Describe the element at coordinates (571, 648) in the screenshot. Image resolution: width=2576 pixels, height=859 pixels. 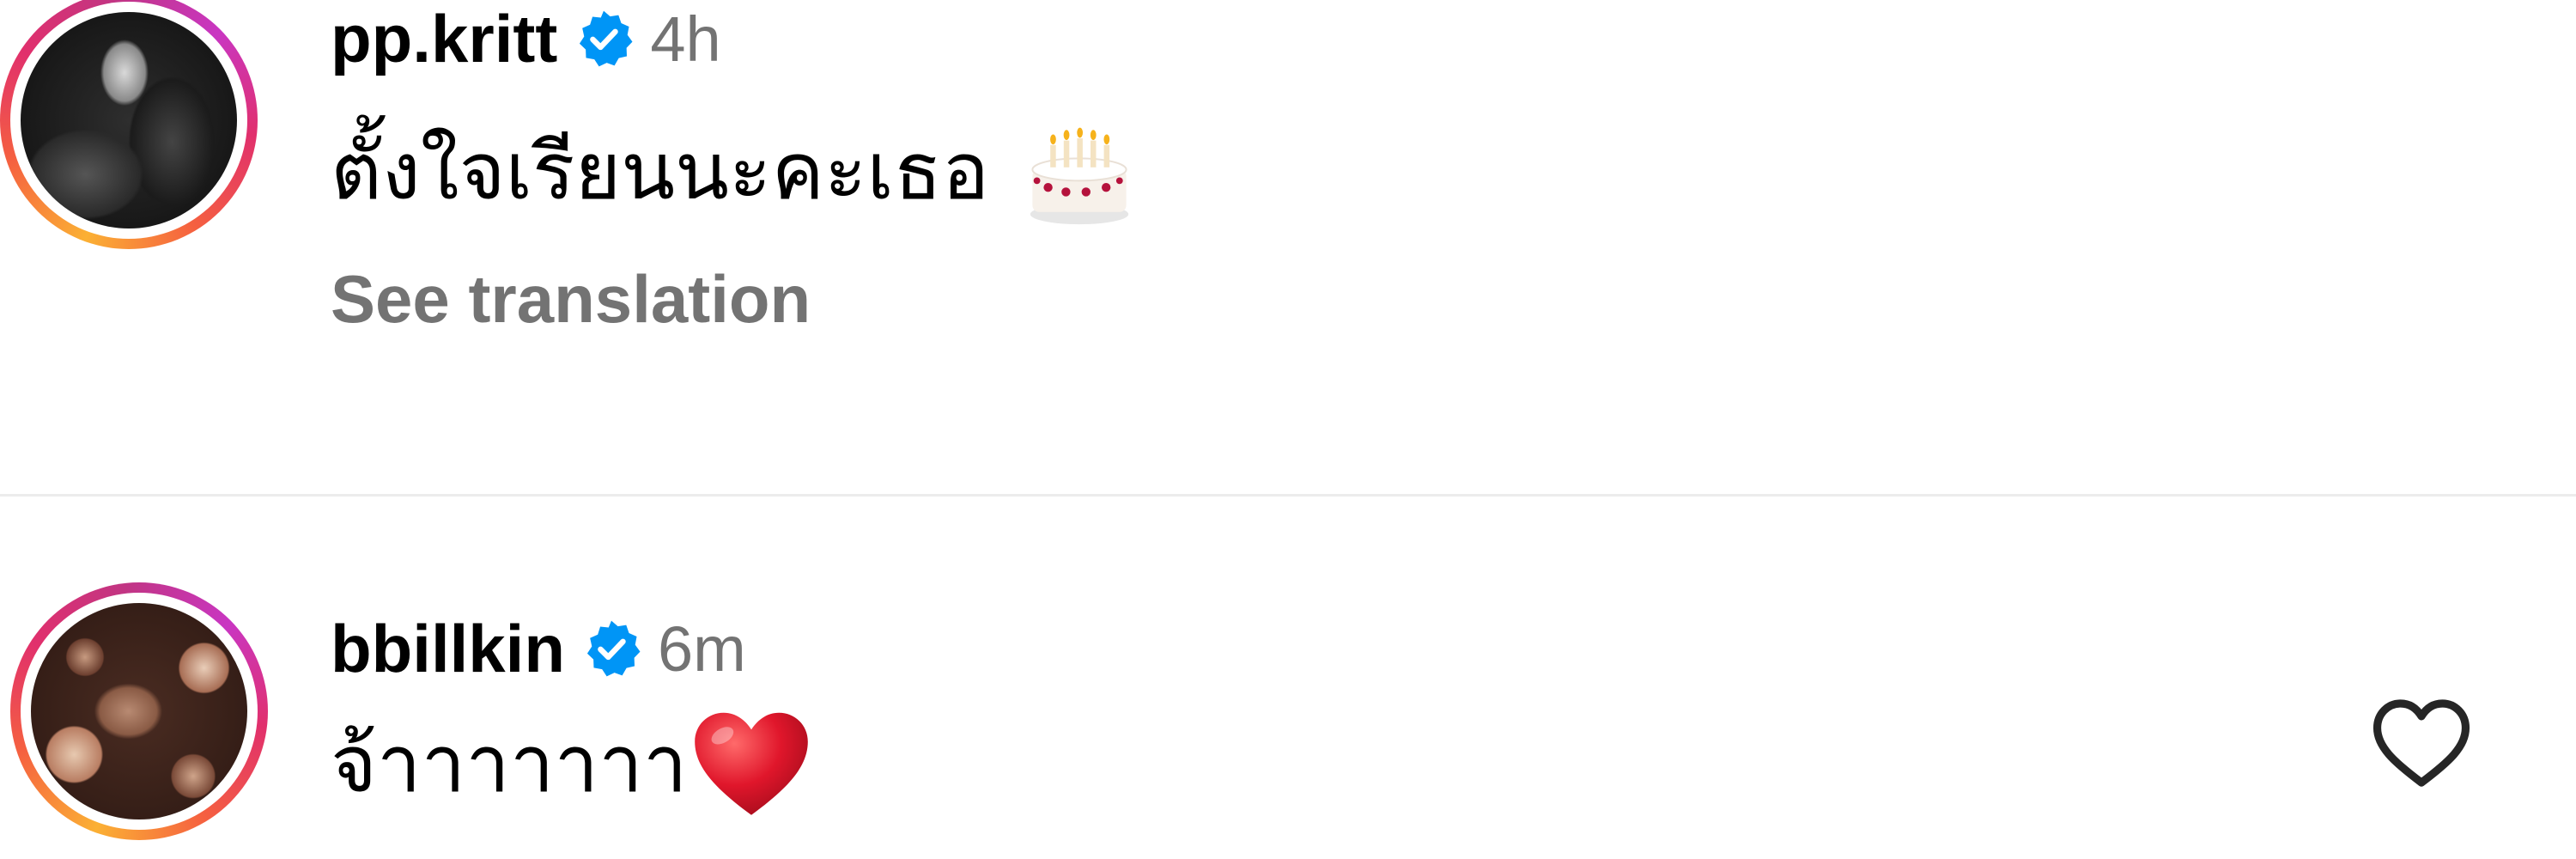
I see `comment-header: bbillkin 6m` at that location.